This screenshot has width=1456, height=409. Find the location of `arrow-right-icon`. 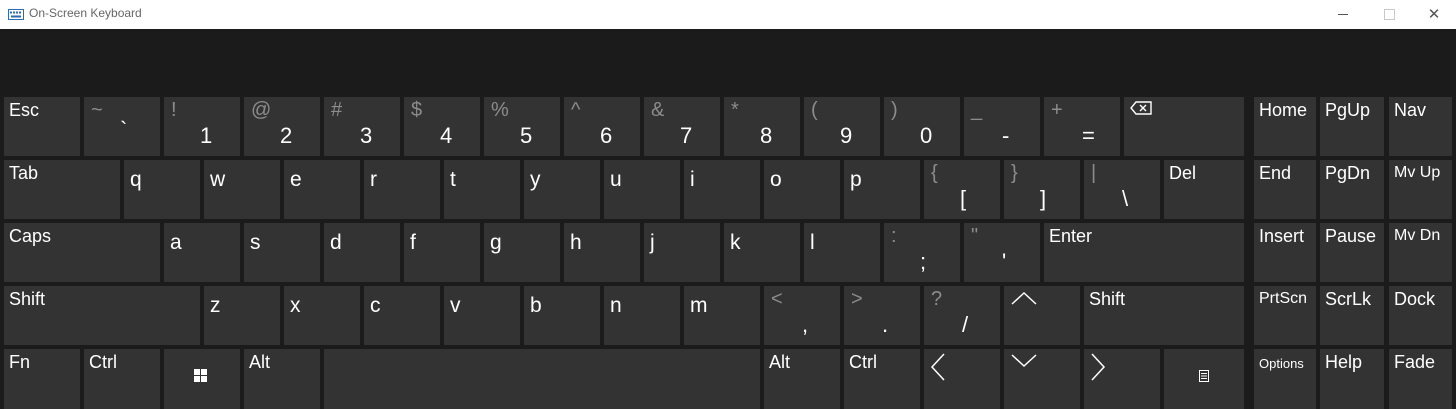

arrow-right-icon is located at coordinates (1098, 367).